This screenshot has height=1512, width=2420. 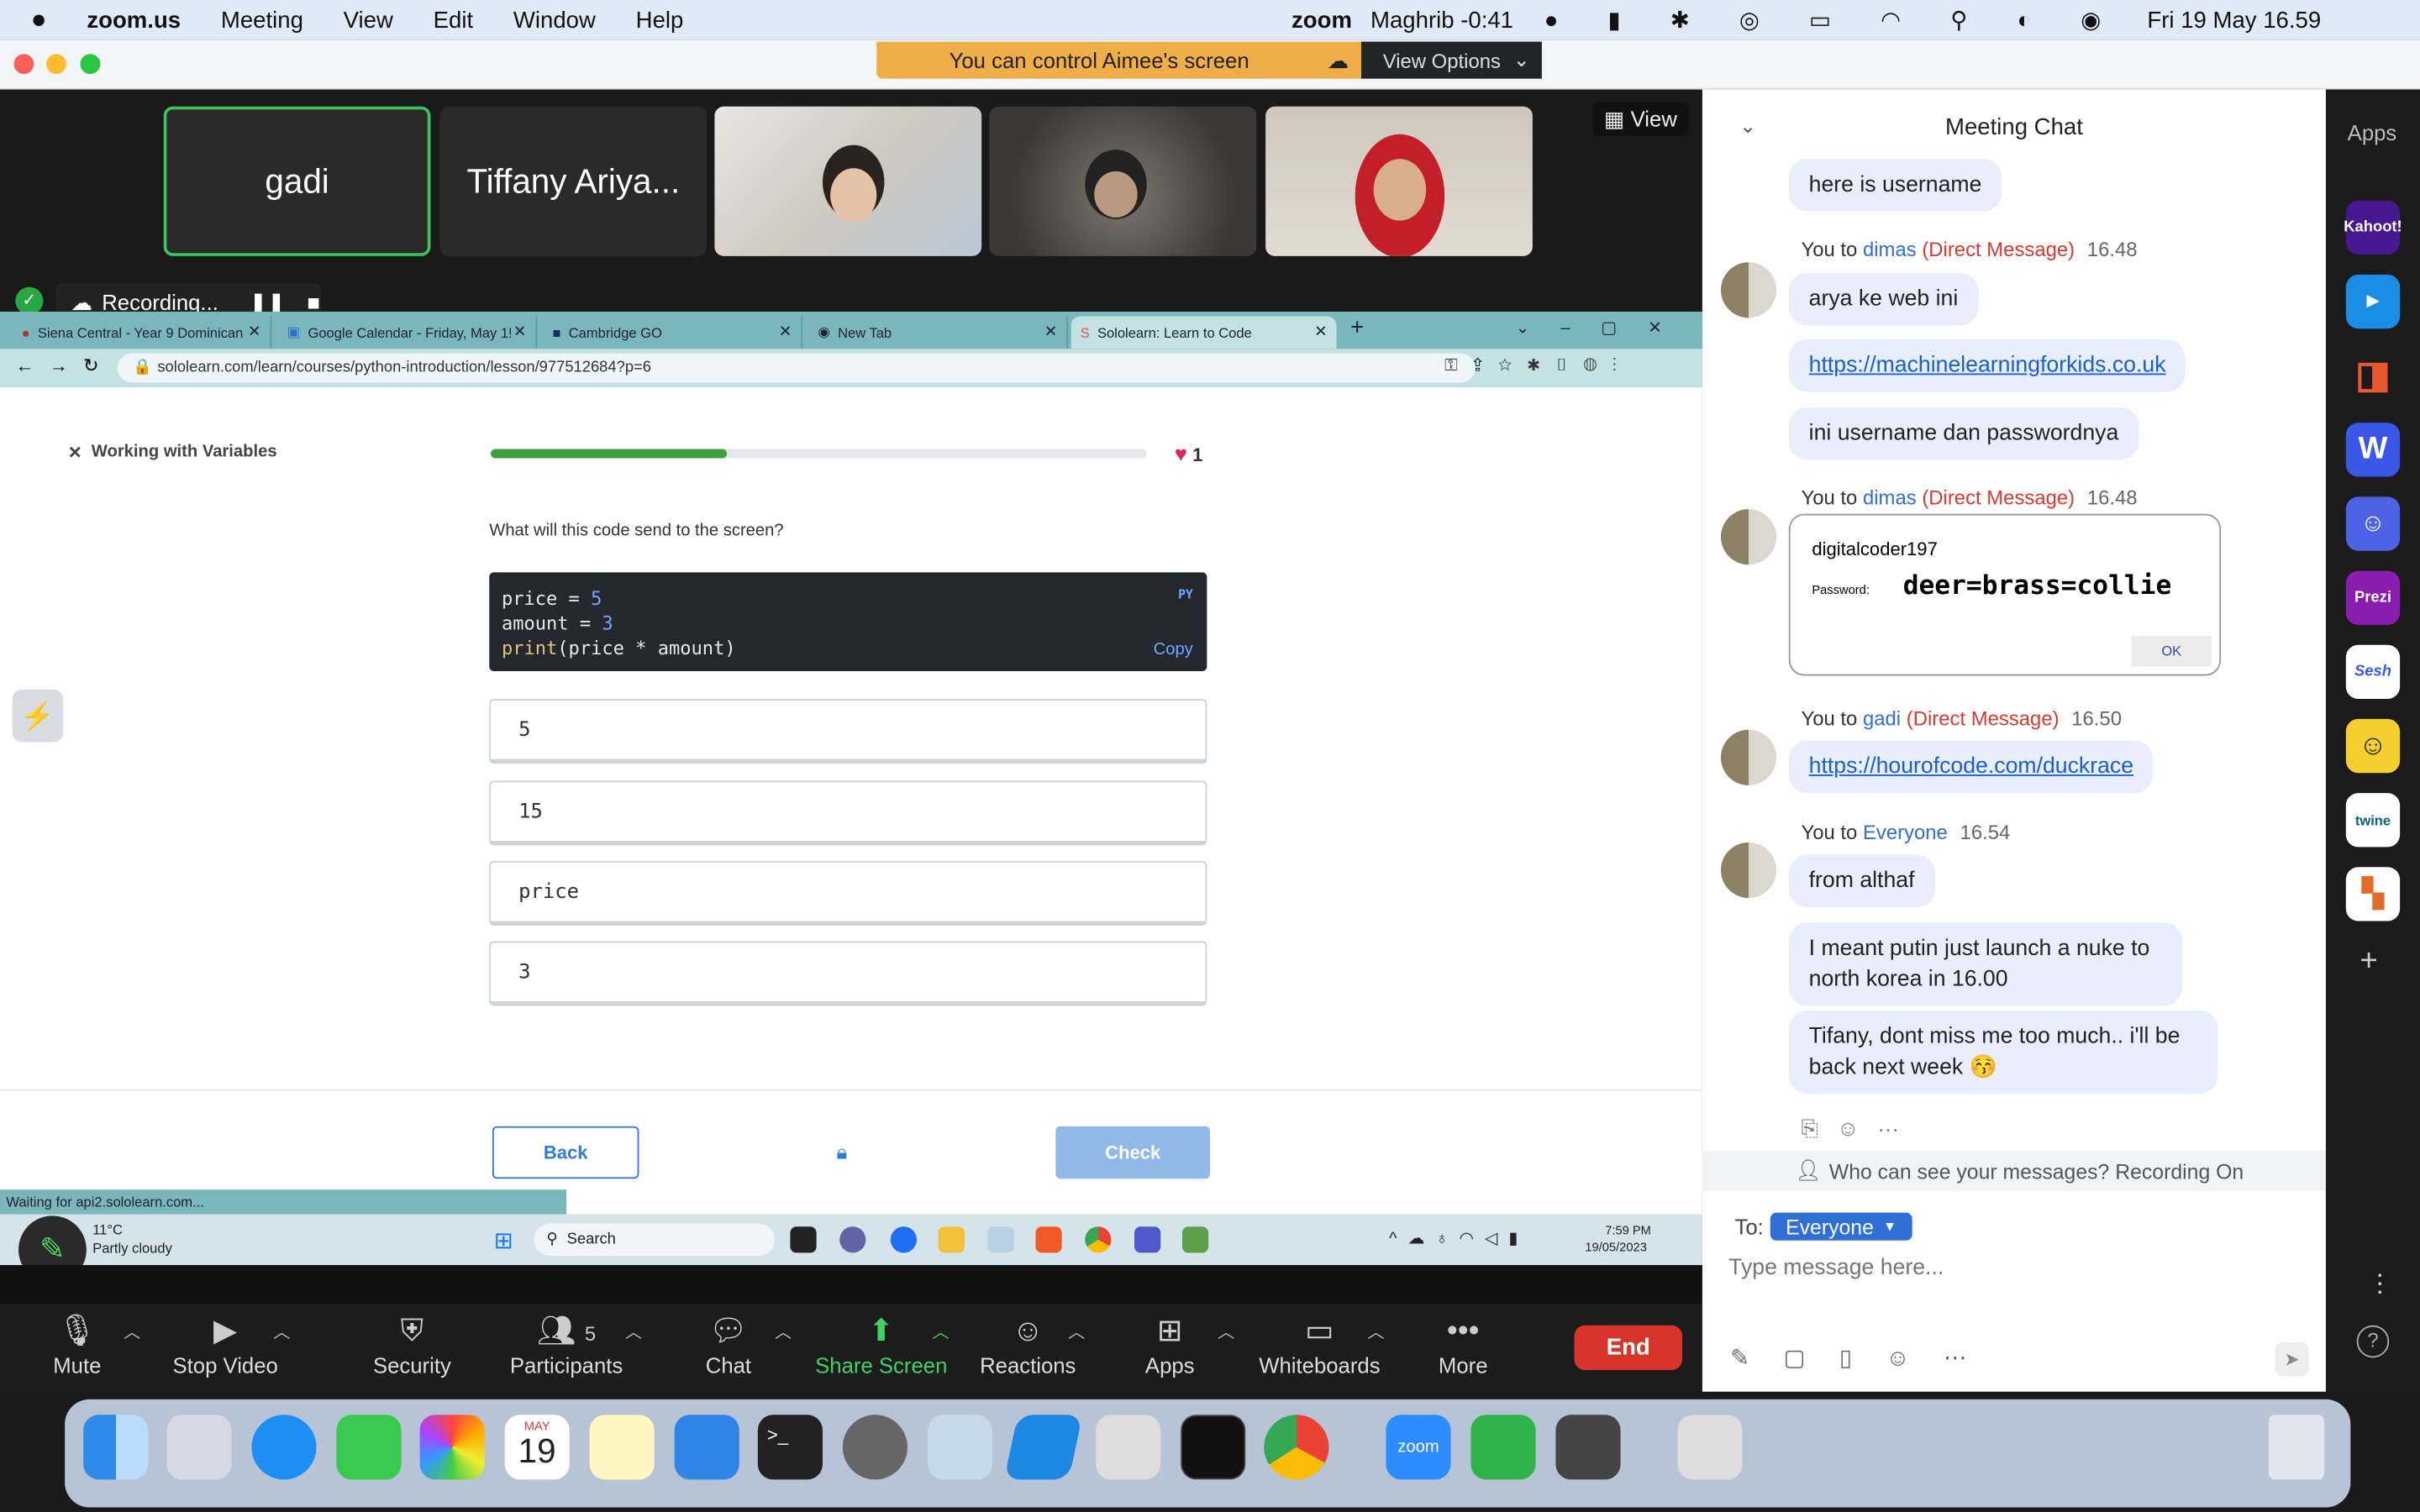 I want to click on preview-icon, so click(x=960, y=1447).